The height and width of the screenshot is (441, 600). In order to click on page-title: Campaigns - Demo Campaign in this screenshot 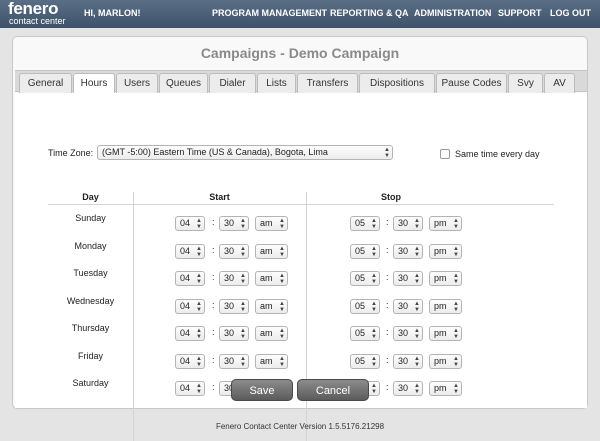, I will do `click(300, 53)`.